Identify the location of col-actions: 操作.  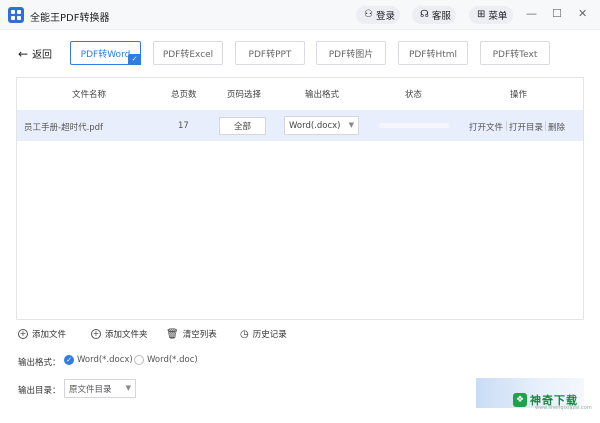
(519, 95).